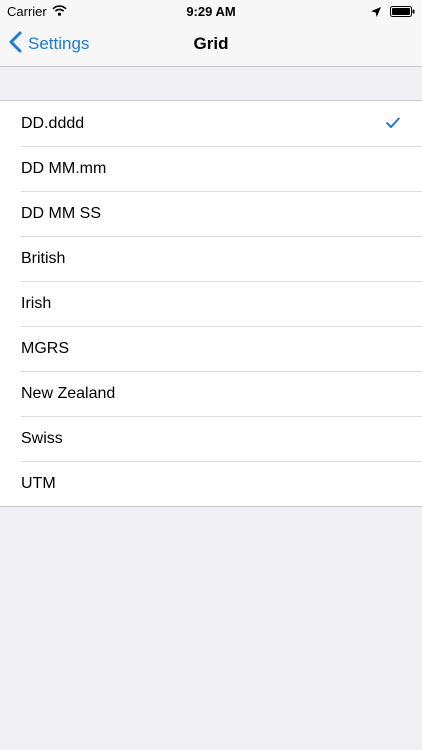  I want to click on option-label: Irish, so click(36, 303).